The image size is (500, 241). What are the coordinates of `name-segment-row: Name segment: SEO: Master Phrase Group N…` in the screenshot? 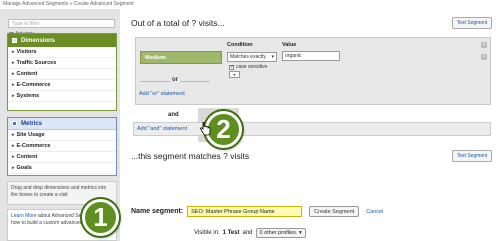 It's located at (257, 211).